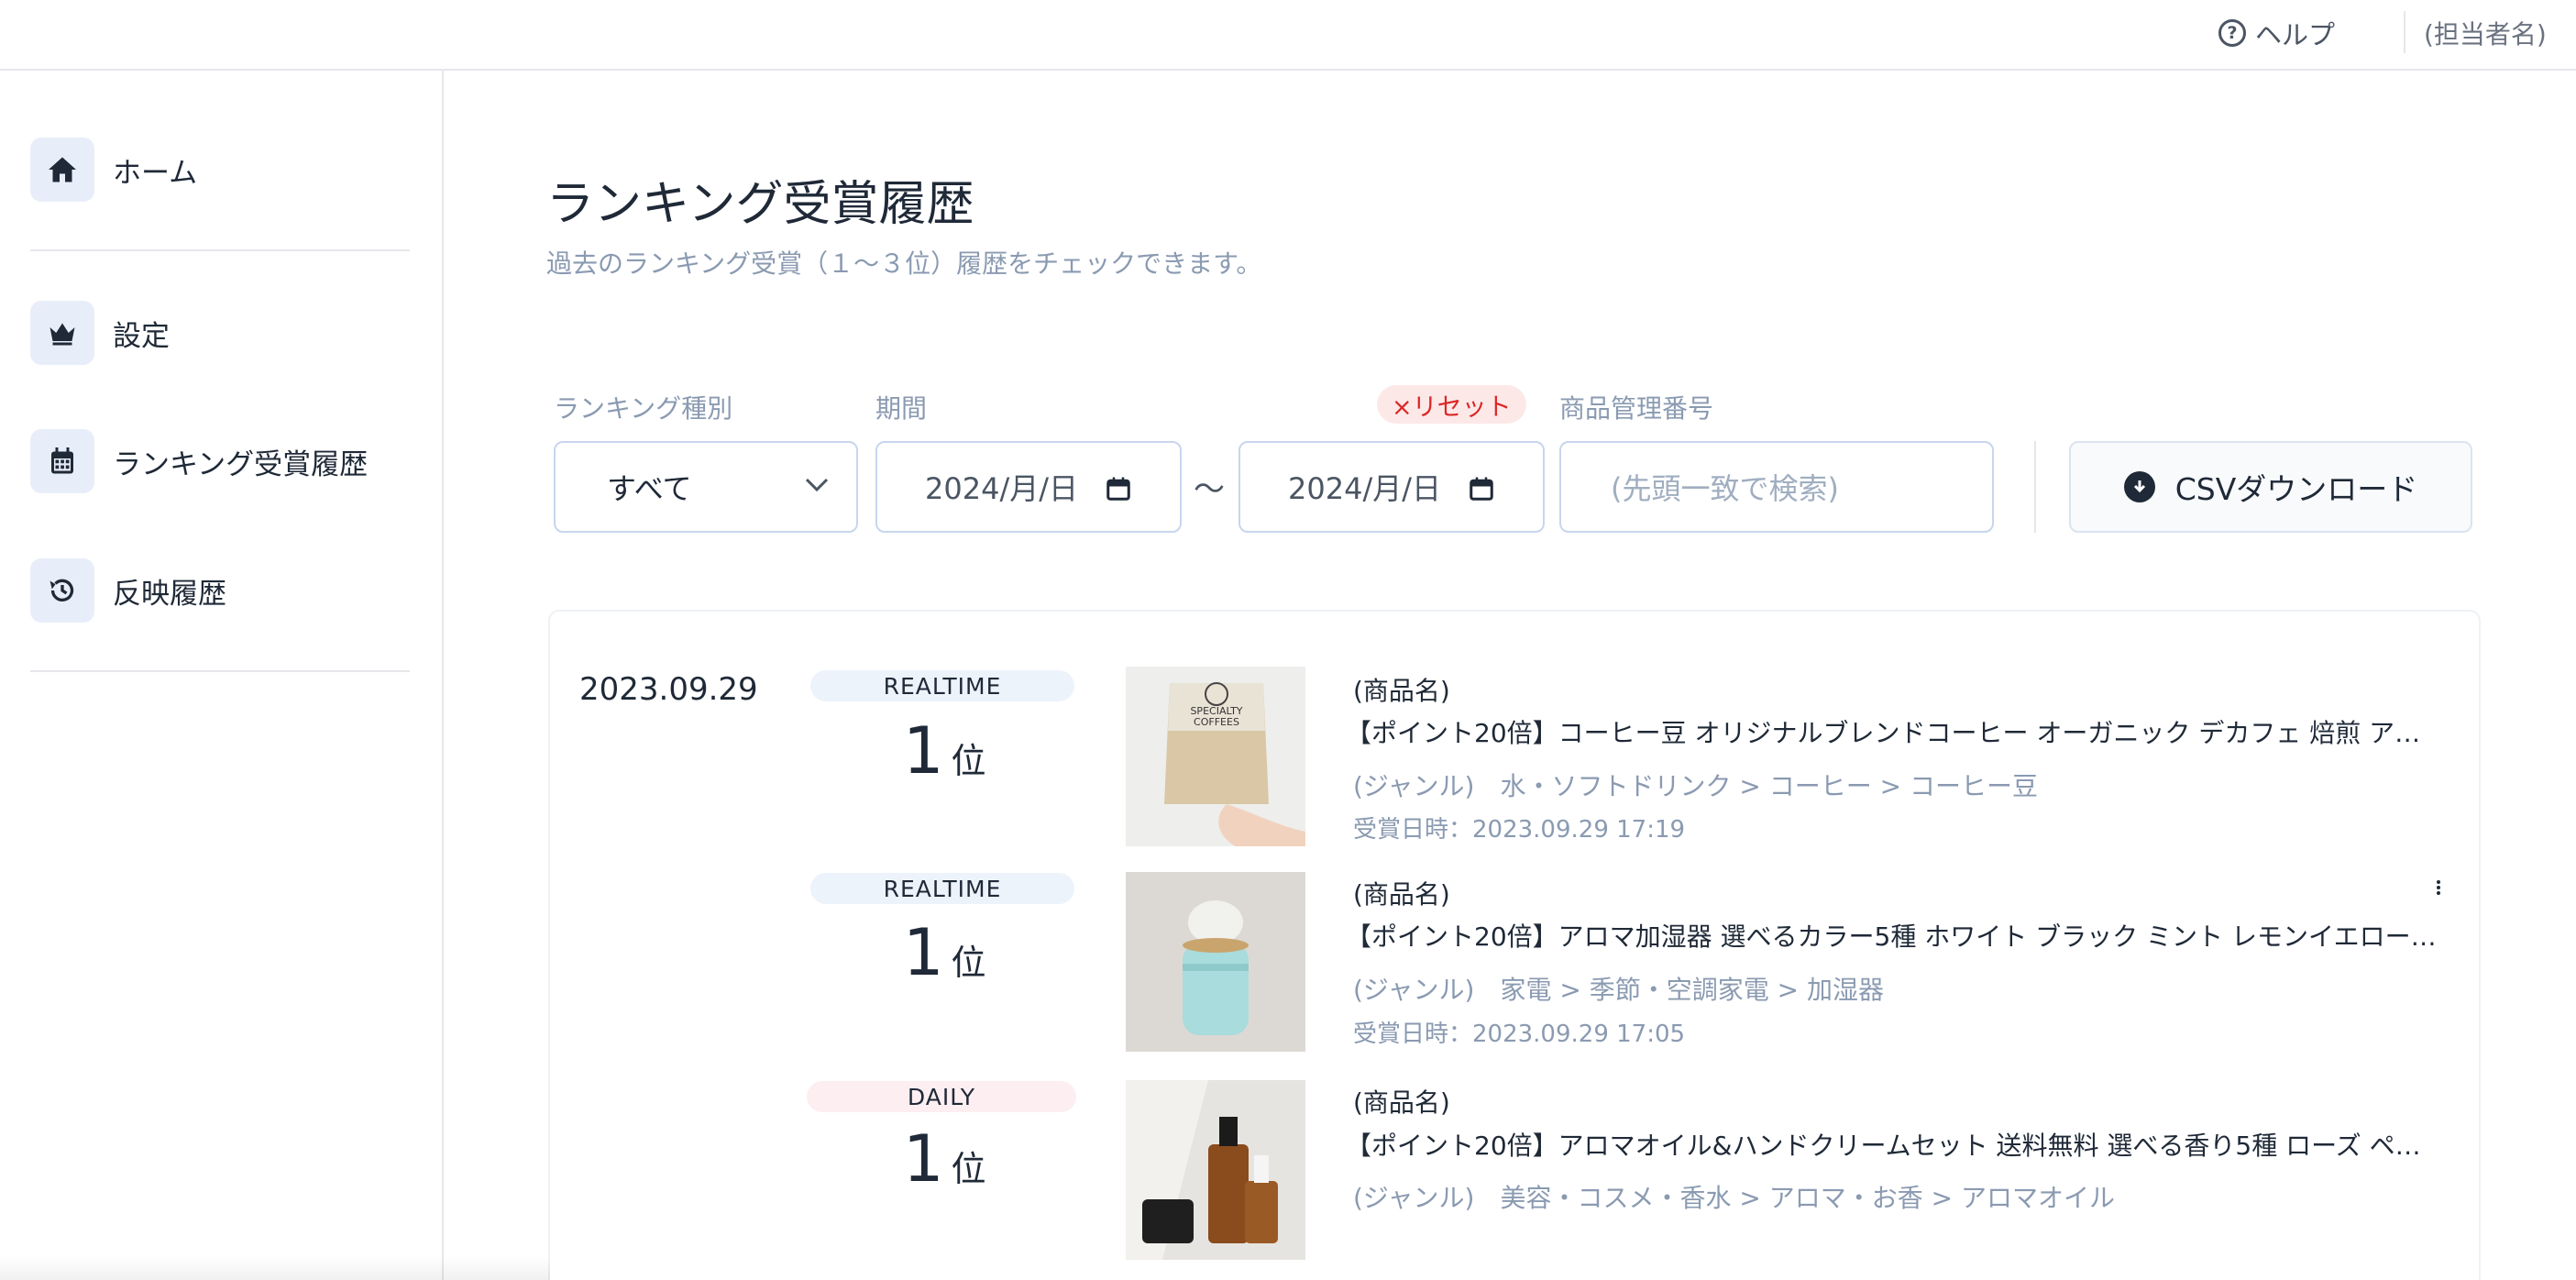  Describe the element at coordinates (941, 1096) in the screenshot. I see `ranking-type-badge: DAILY` at that location.